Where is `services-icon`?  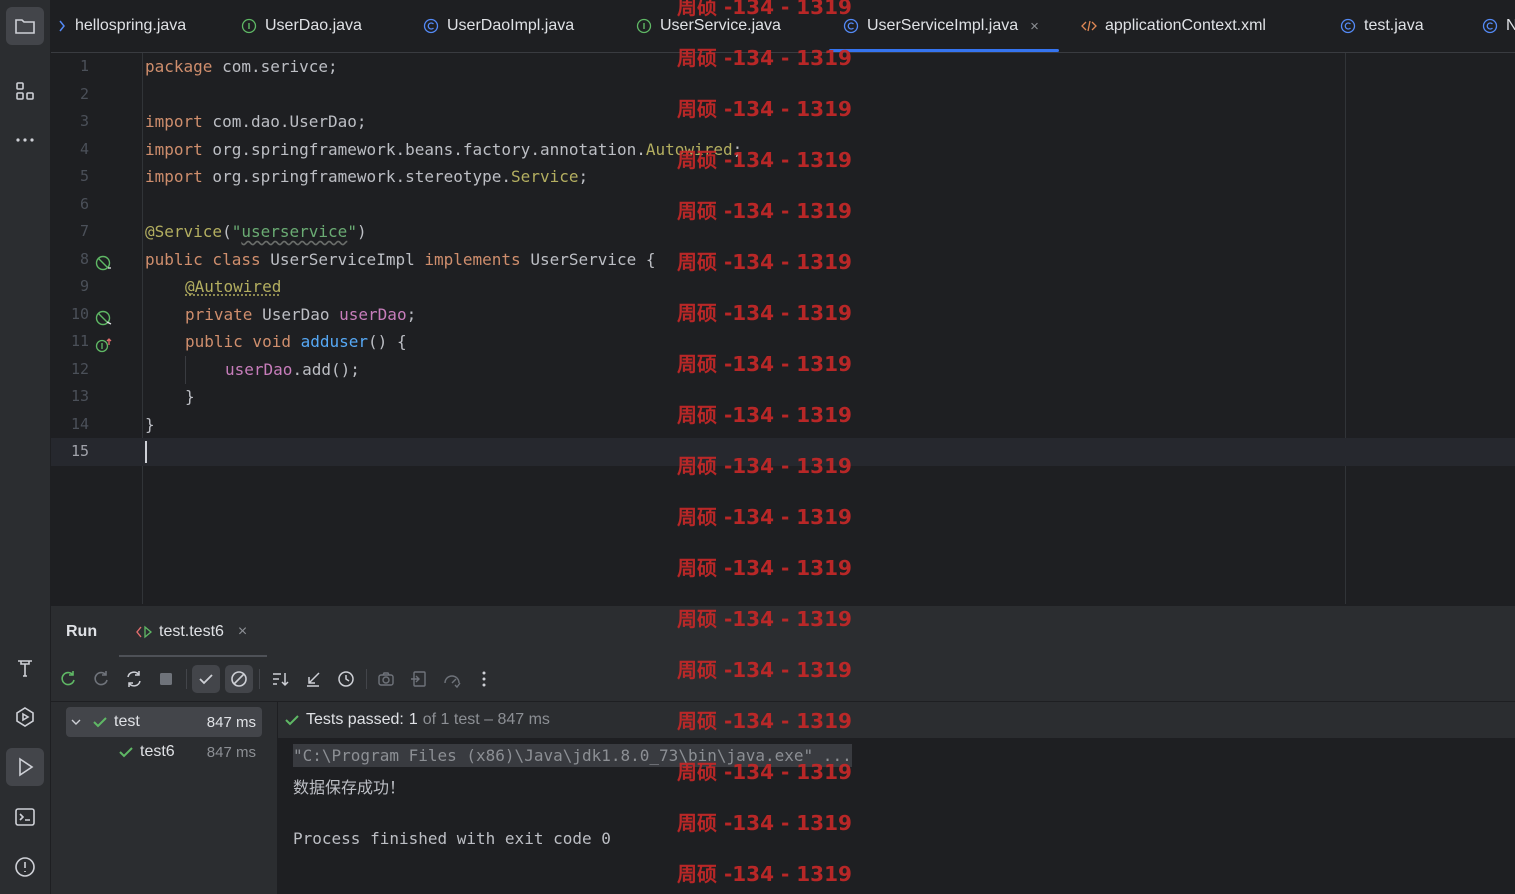 services-icon is located at coordinates (25, 717).